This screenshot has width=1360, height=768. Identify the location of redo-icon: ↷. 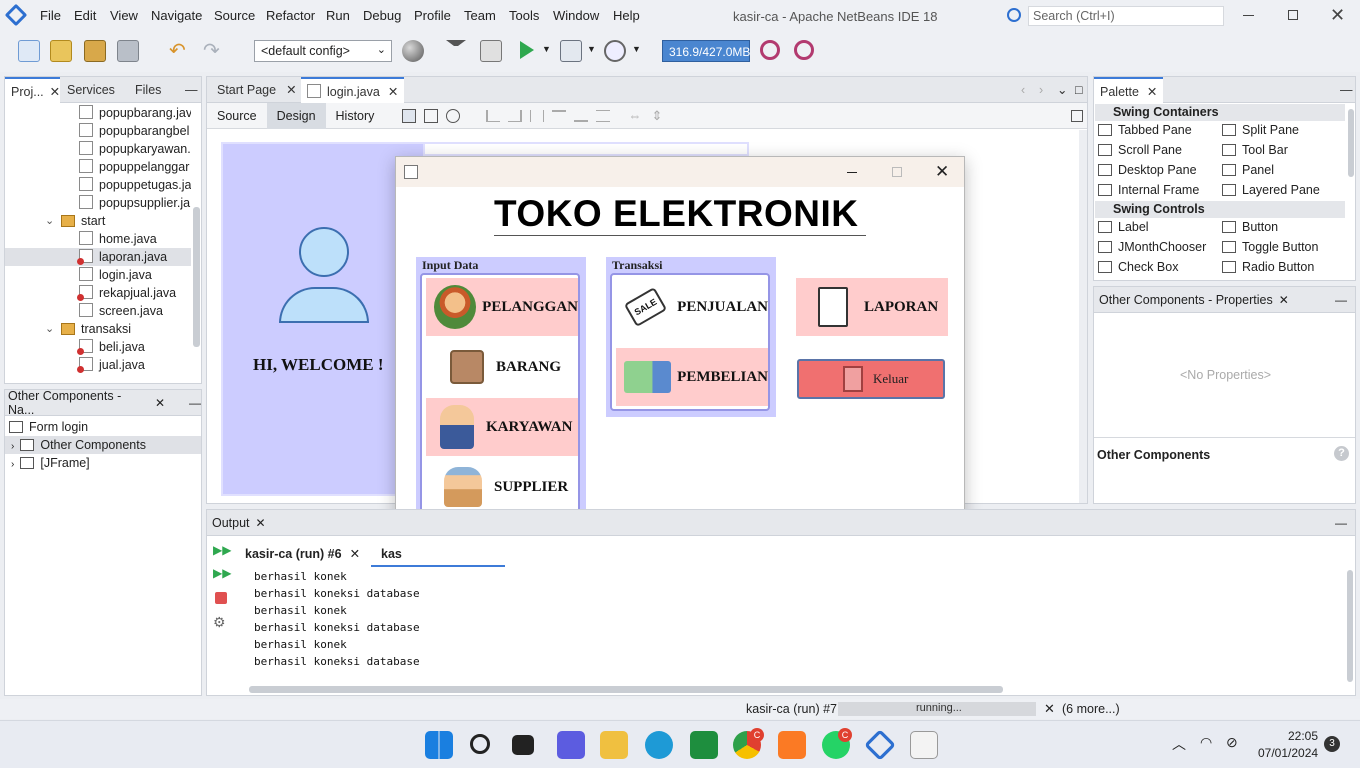
(211, 50).